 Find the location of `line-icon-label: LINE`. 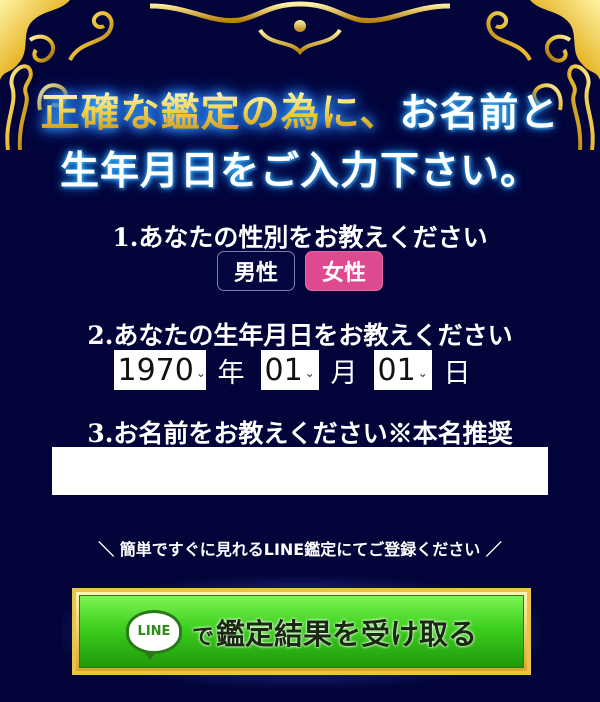

line-icon-label: LINE is located at coordinates (154, 631).